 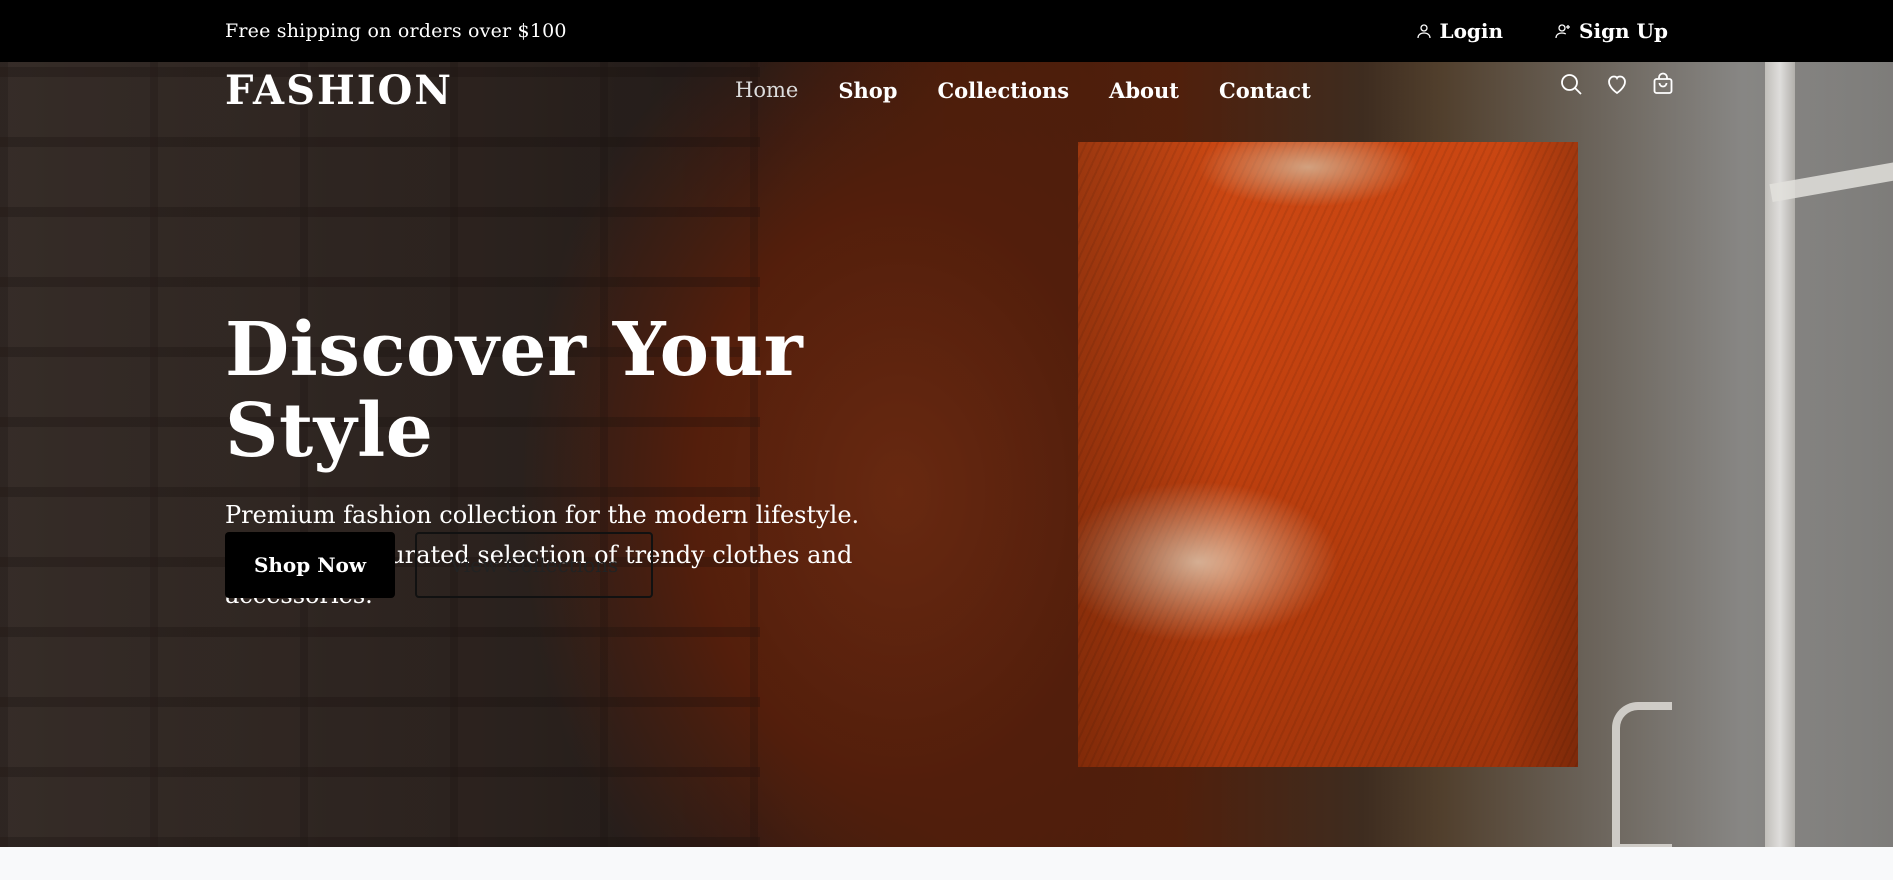 I want to click on next-section, so click(x=946, y=863).